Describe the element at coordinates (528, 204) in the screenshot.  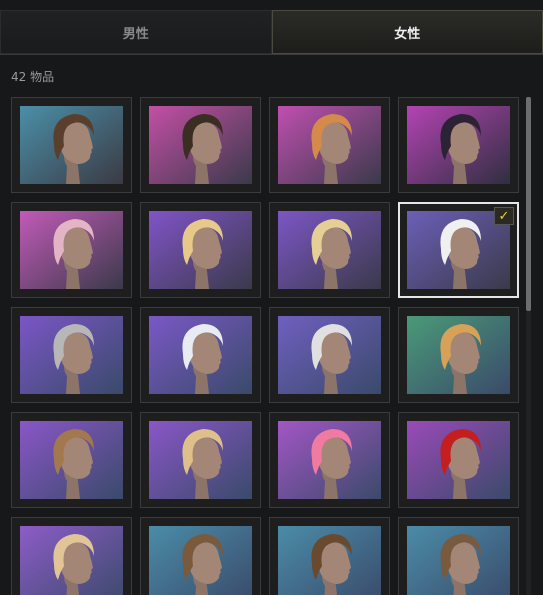
I see `scrollbar-thumb` at that location.